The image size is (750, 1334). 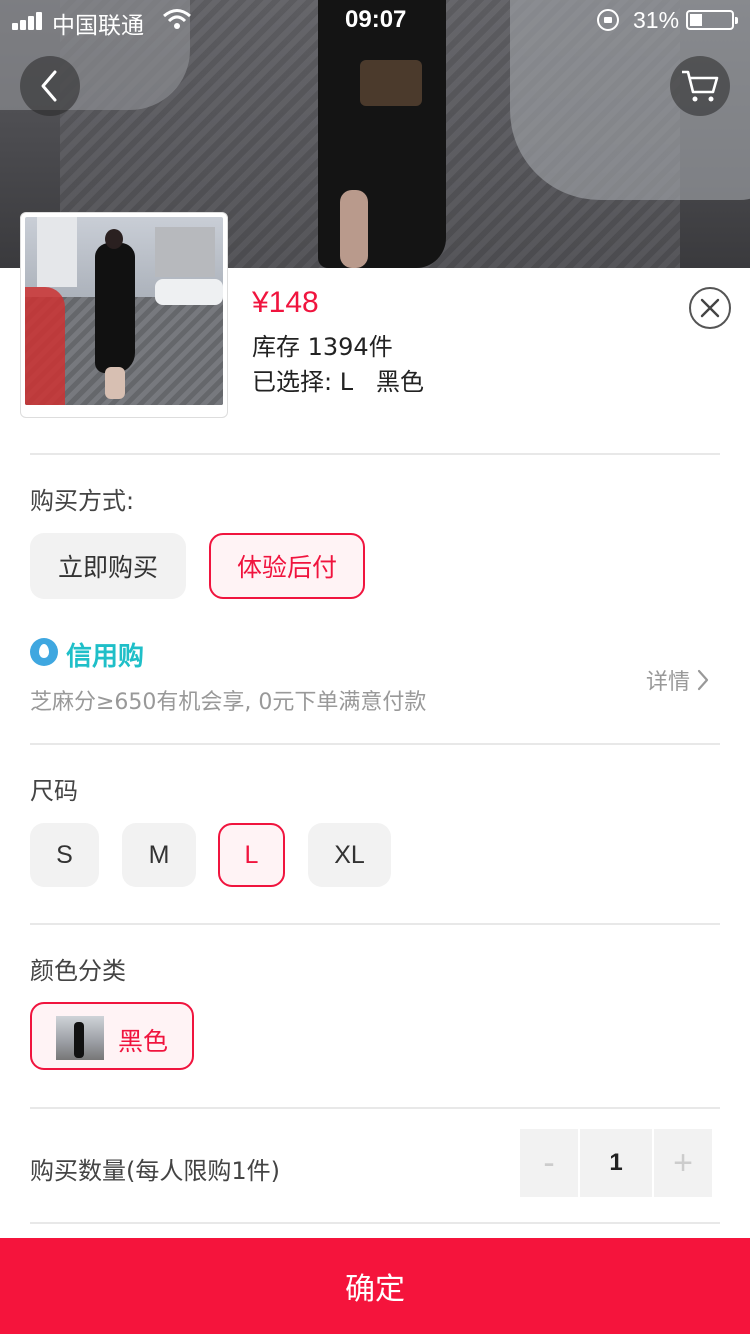 I want to click on size-option-m: M, so click(x=159, y=855).